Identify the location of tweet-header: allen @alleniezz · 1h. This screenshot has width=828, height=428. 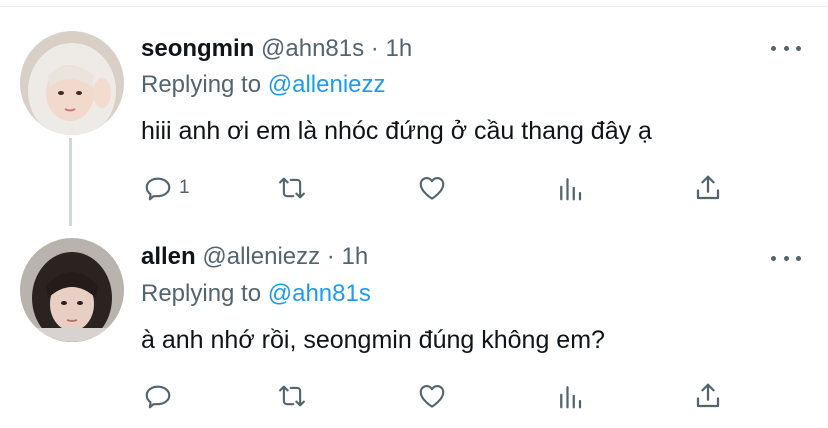
(254, 257).